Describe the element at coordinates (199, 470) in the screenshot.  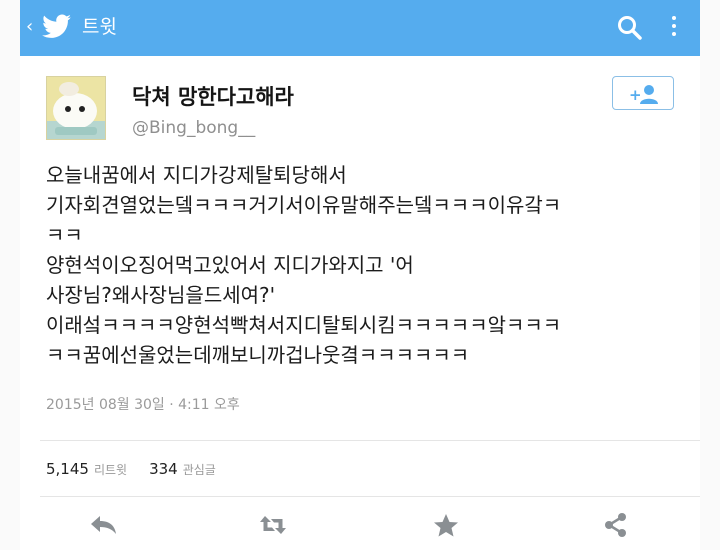
I see `likes-label: 관심글` at that location.